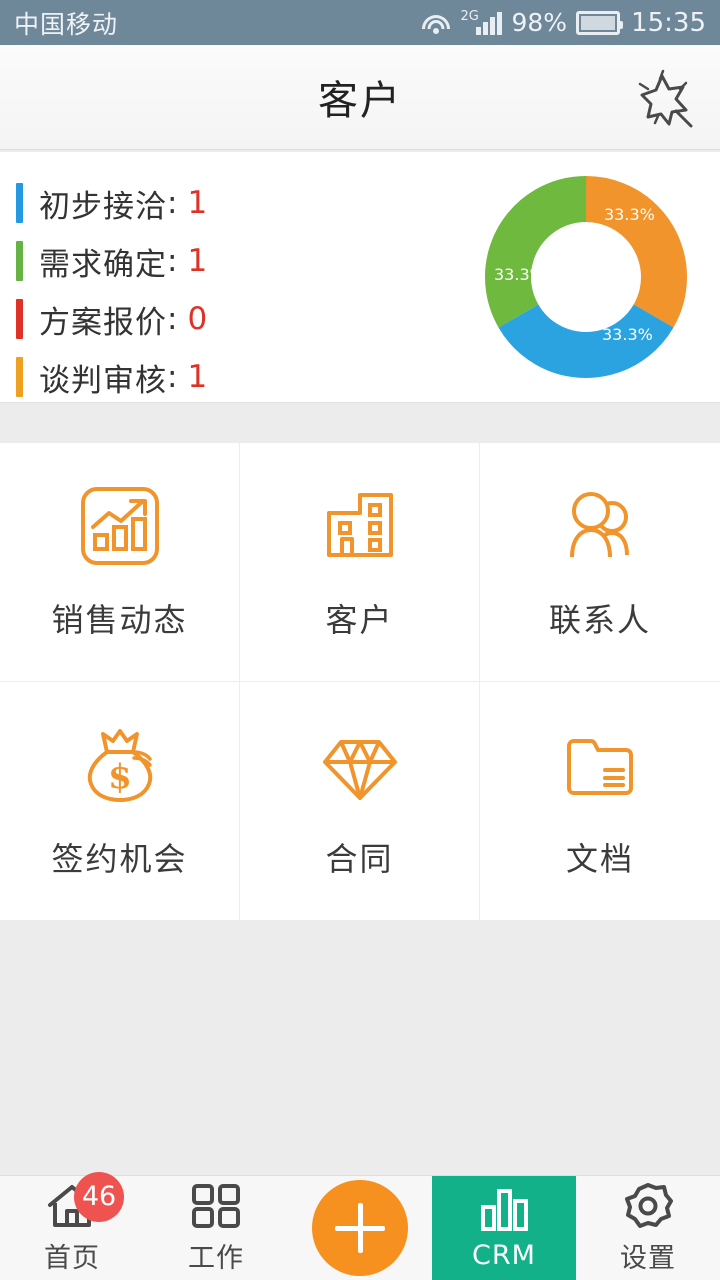  I want to click on money-bag-icon: $, so click(120, 765).